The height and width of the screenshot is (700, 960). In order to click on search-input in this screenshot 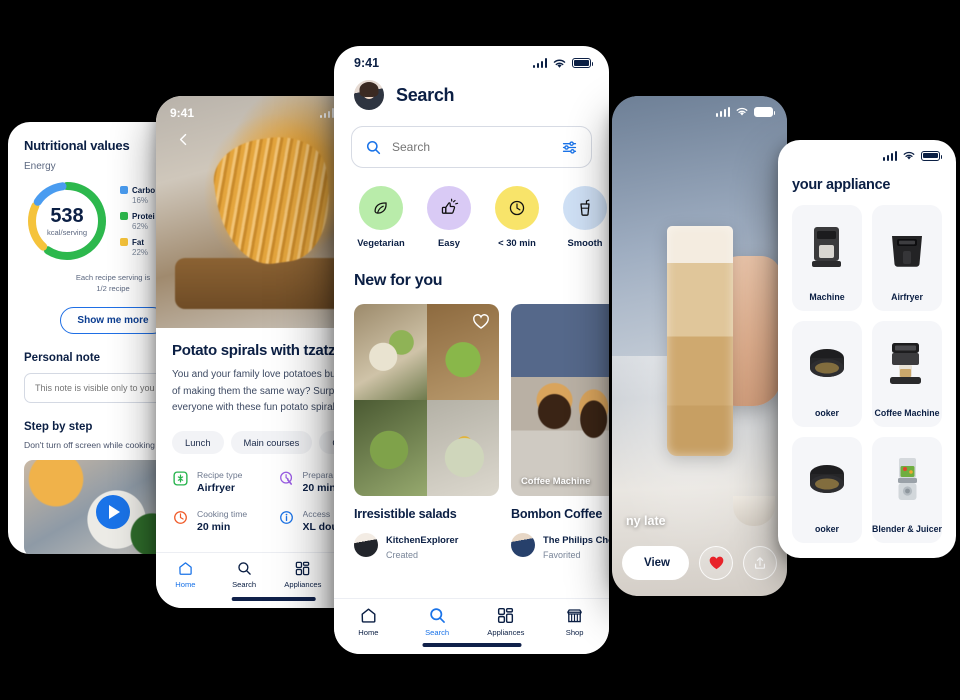, I will do `click(471, 147)`.